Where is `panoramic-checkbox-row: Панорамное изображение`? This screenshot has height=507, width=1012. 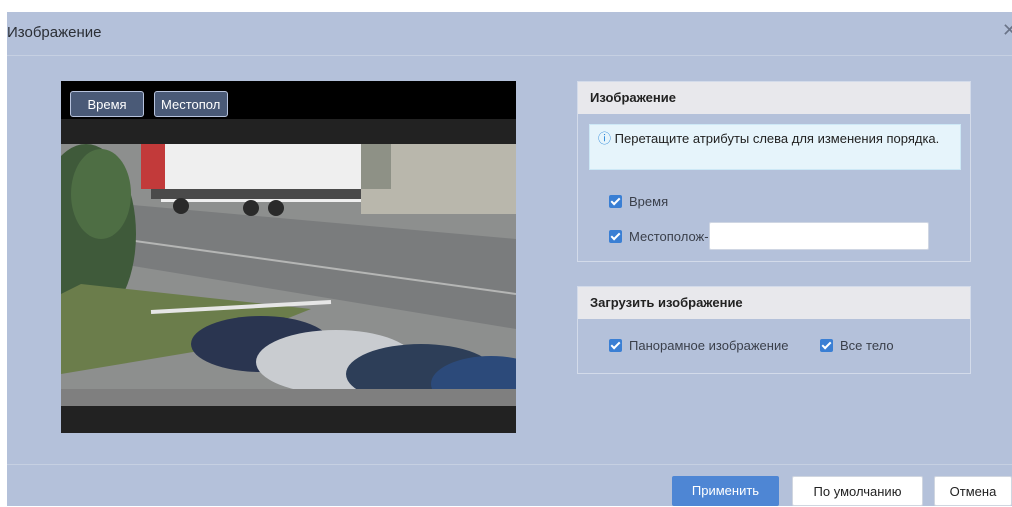
panoramic-checkbox-row: Панорамное изображение is located at coordinates (698, 345).